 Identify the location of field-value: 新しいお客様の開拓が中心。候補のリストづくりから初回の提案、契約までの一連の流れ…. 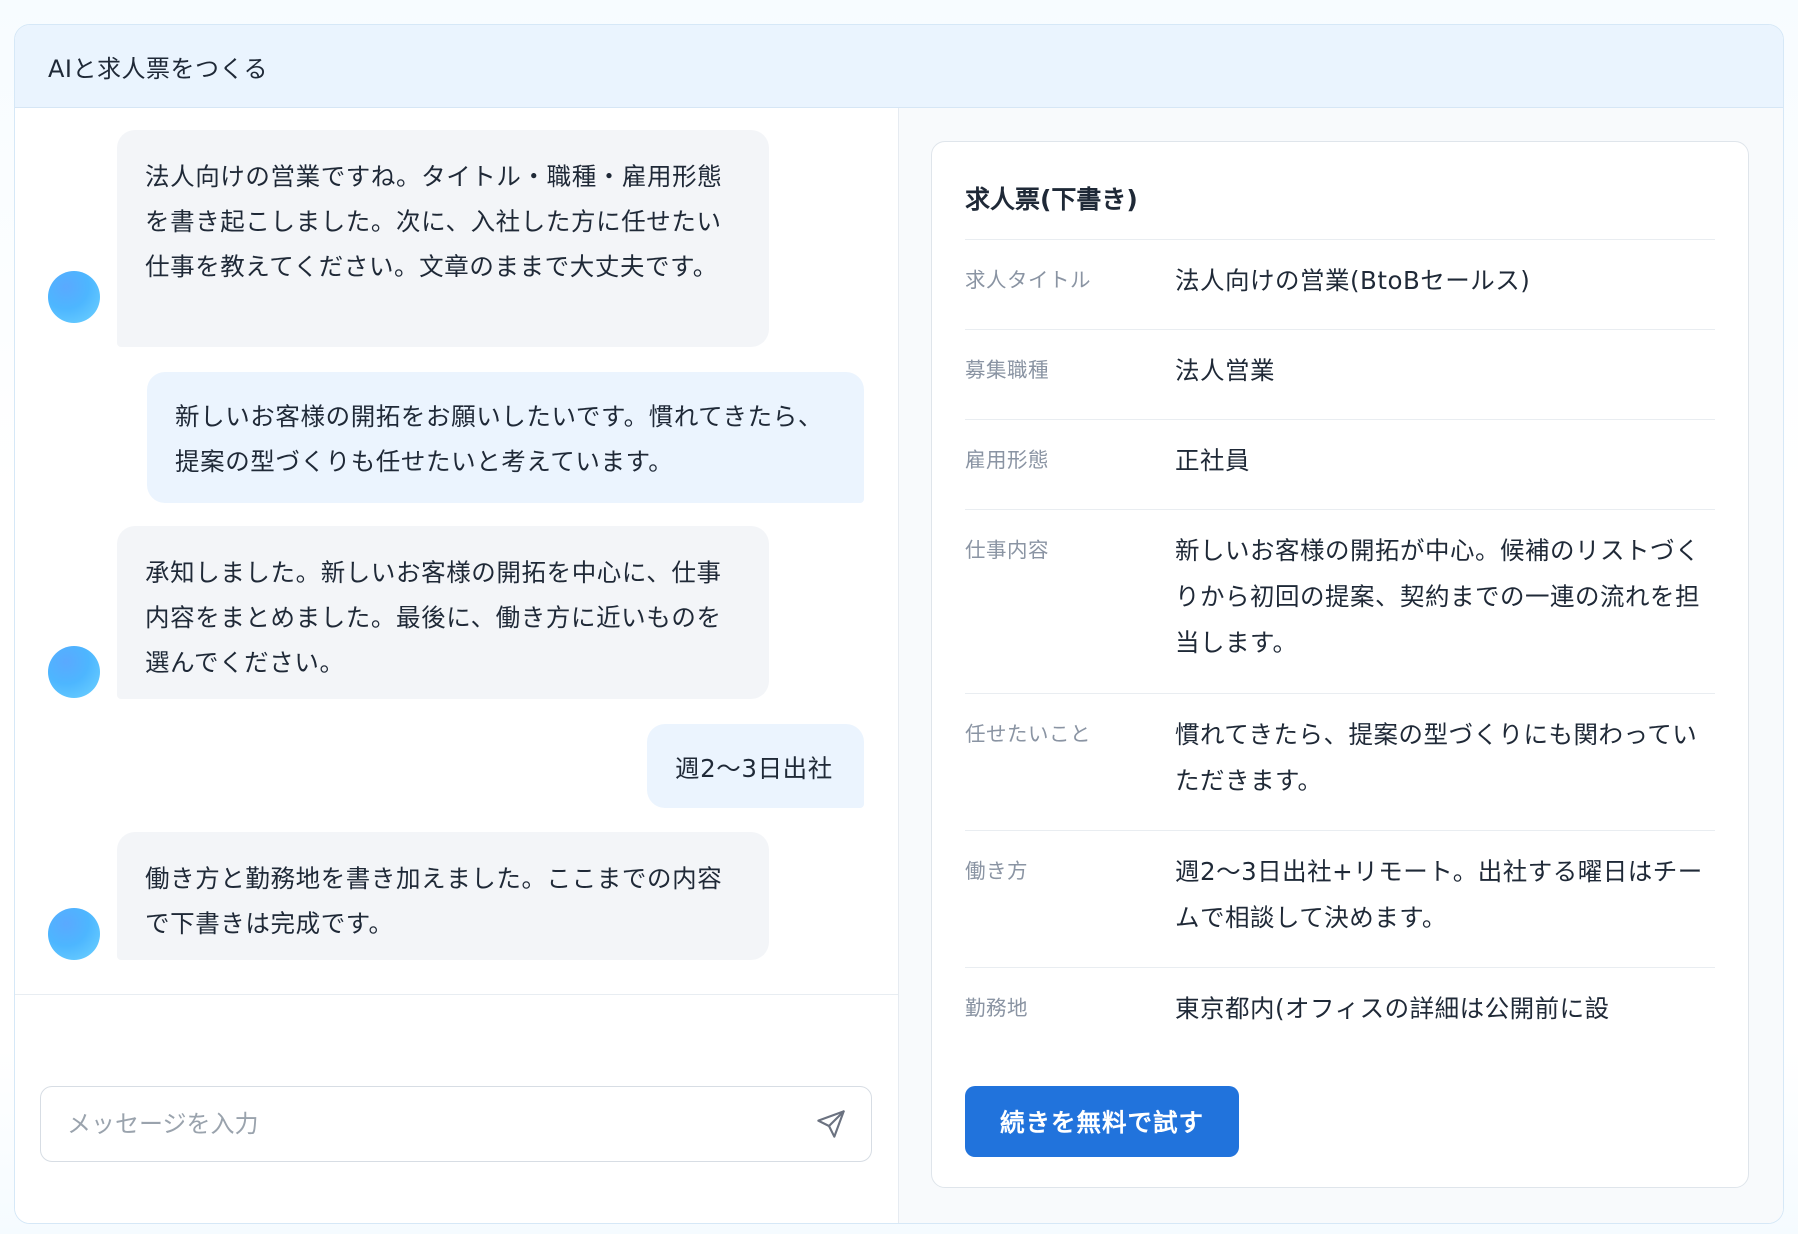
(1437, 596).